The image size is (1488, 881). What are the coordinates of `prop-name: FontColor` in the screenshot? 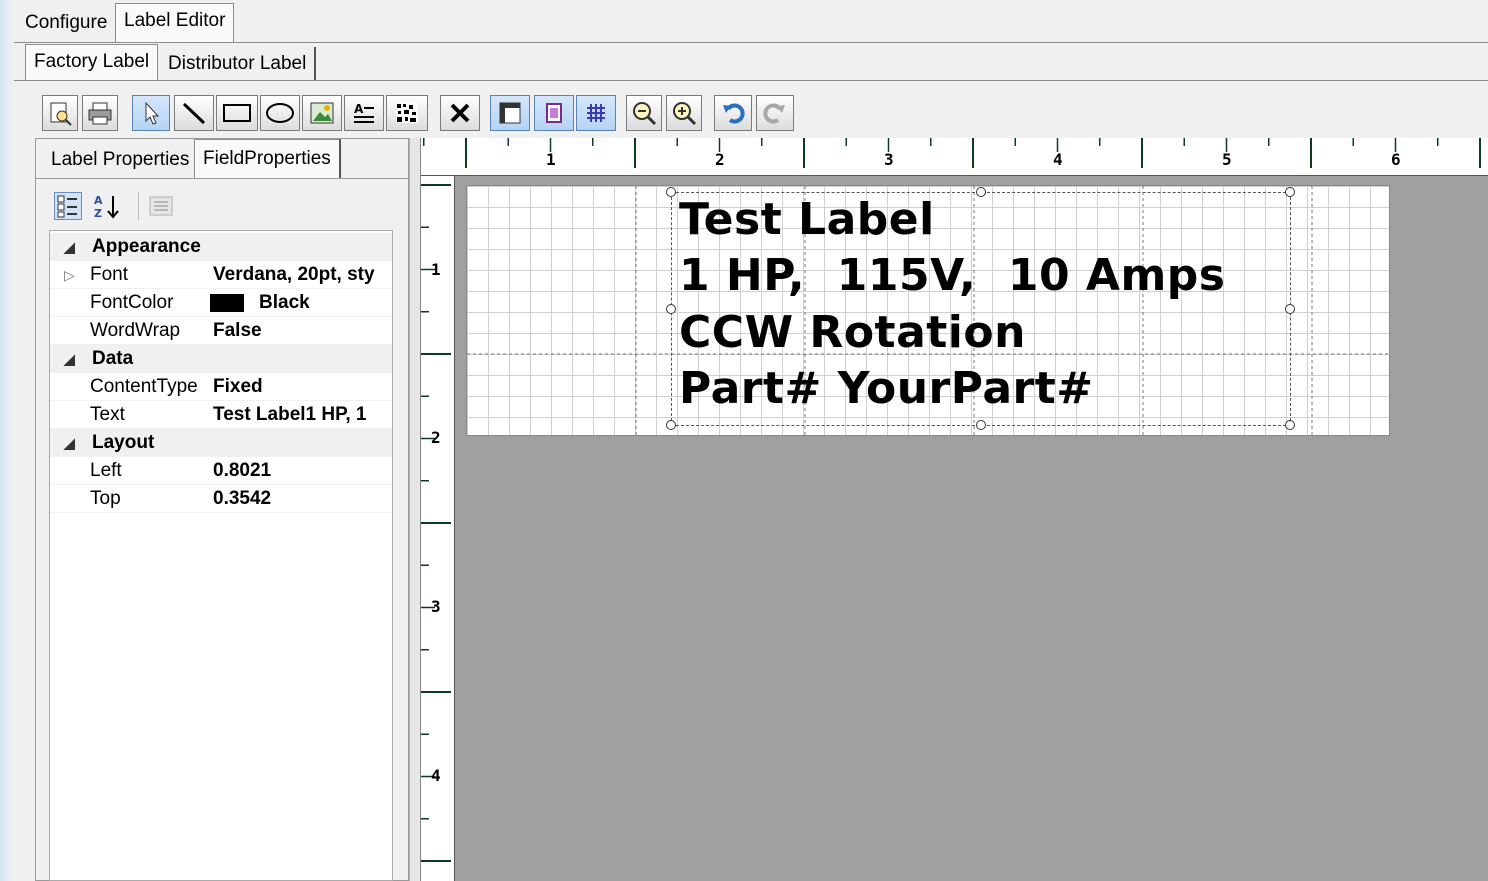 It's located at (132, 302).